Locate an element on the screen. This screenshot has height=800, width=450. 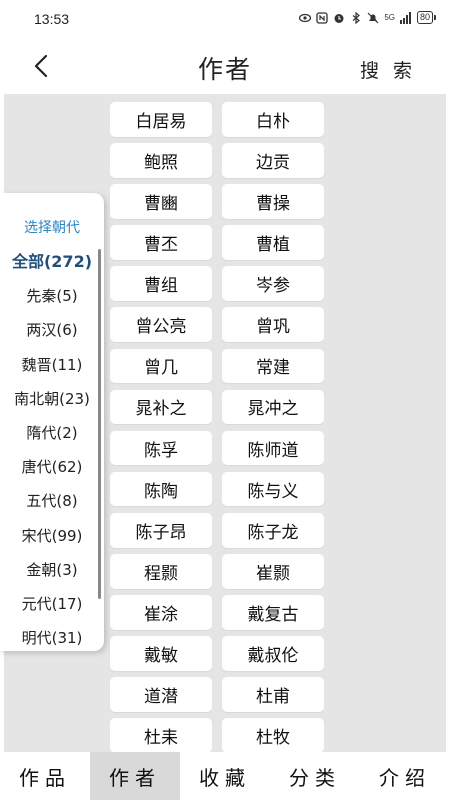
network-label: 5G is located at coordinates (389, 17).